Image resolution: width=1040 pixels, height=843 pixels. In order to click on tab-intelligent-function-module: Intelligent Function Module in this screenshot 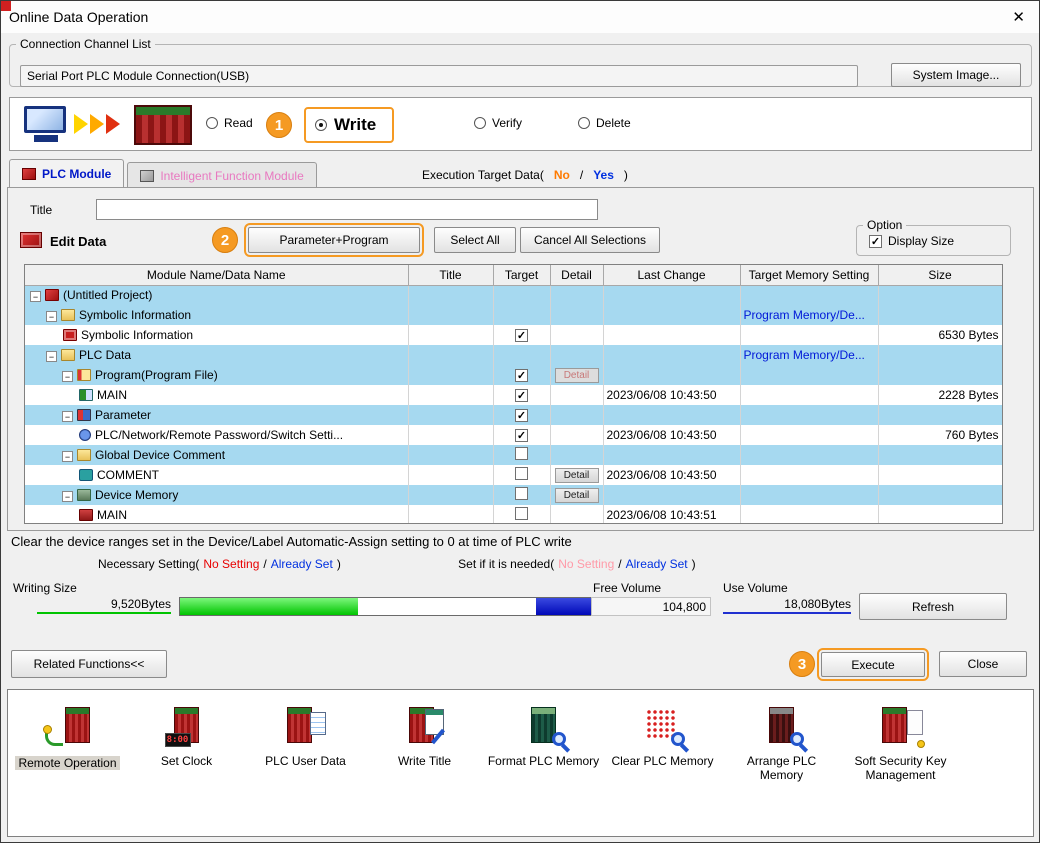, I will do `click(222, 175)`.